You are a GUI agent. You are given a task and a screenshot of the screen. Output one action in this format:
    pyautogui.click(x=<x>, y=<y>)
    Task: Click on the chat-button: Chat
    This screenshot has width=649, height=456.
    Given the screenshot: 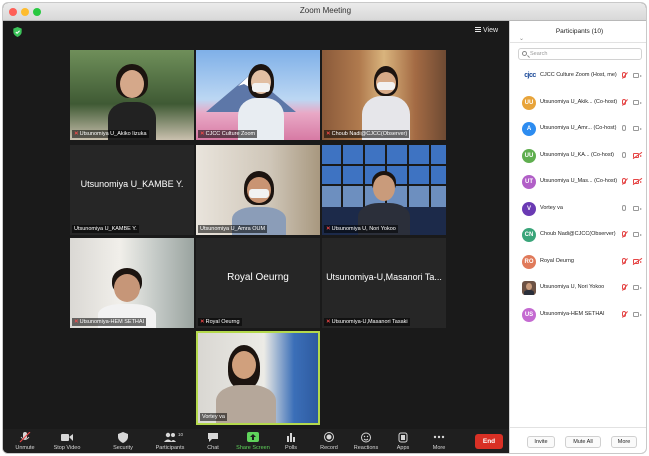 What is the action you would take?
    pyautogui.click(x=213, y=441)
    